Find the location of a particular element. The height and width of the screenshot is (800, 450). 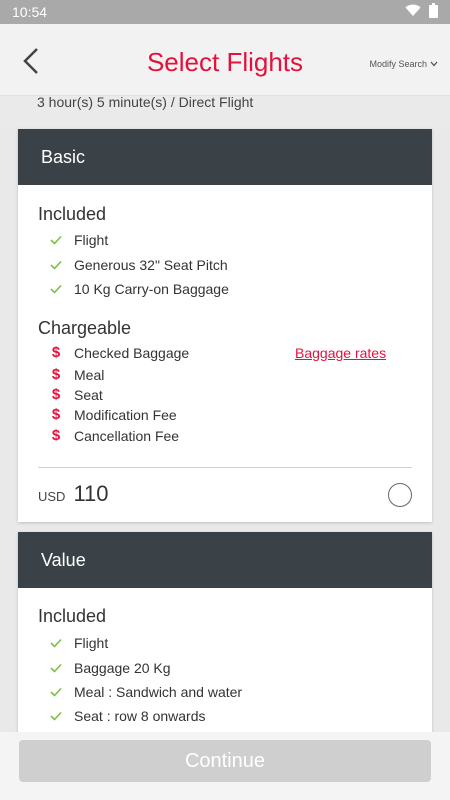

list-item: Baggage 20 Kg is located at coordinates (104, 668).